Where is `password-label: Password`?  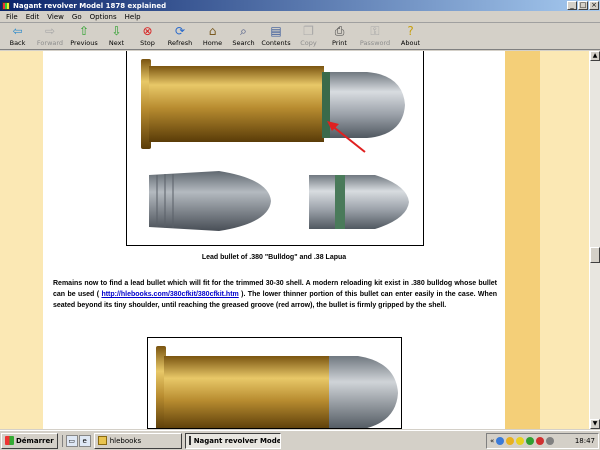
password-label: Password is located at coordinates (375, 43).